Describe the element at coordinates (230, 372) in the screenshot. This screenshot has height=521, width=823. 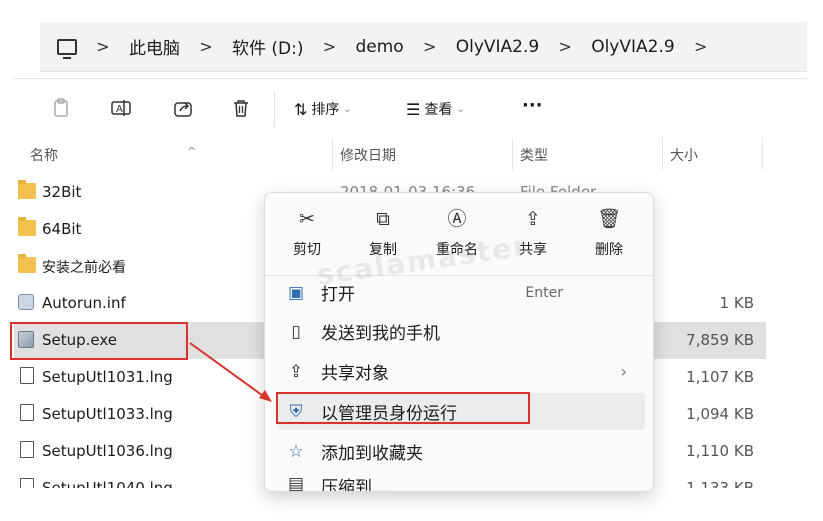
I see `annotation-arrow` at that location.